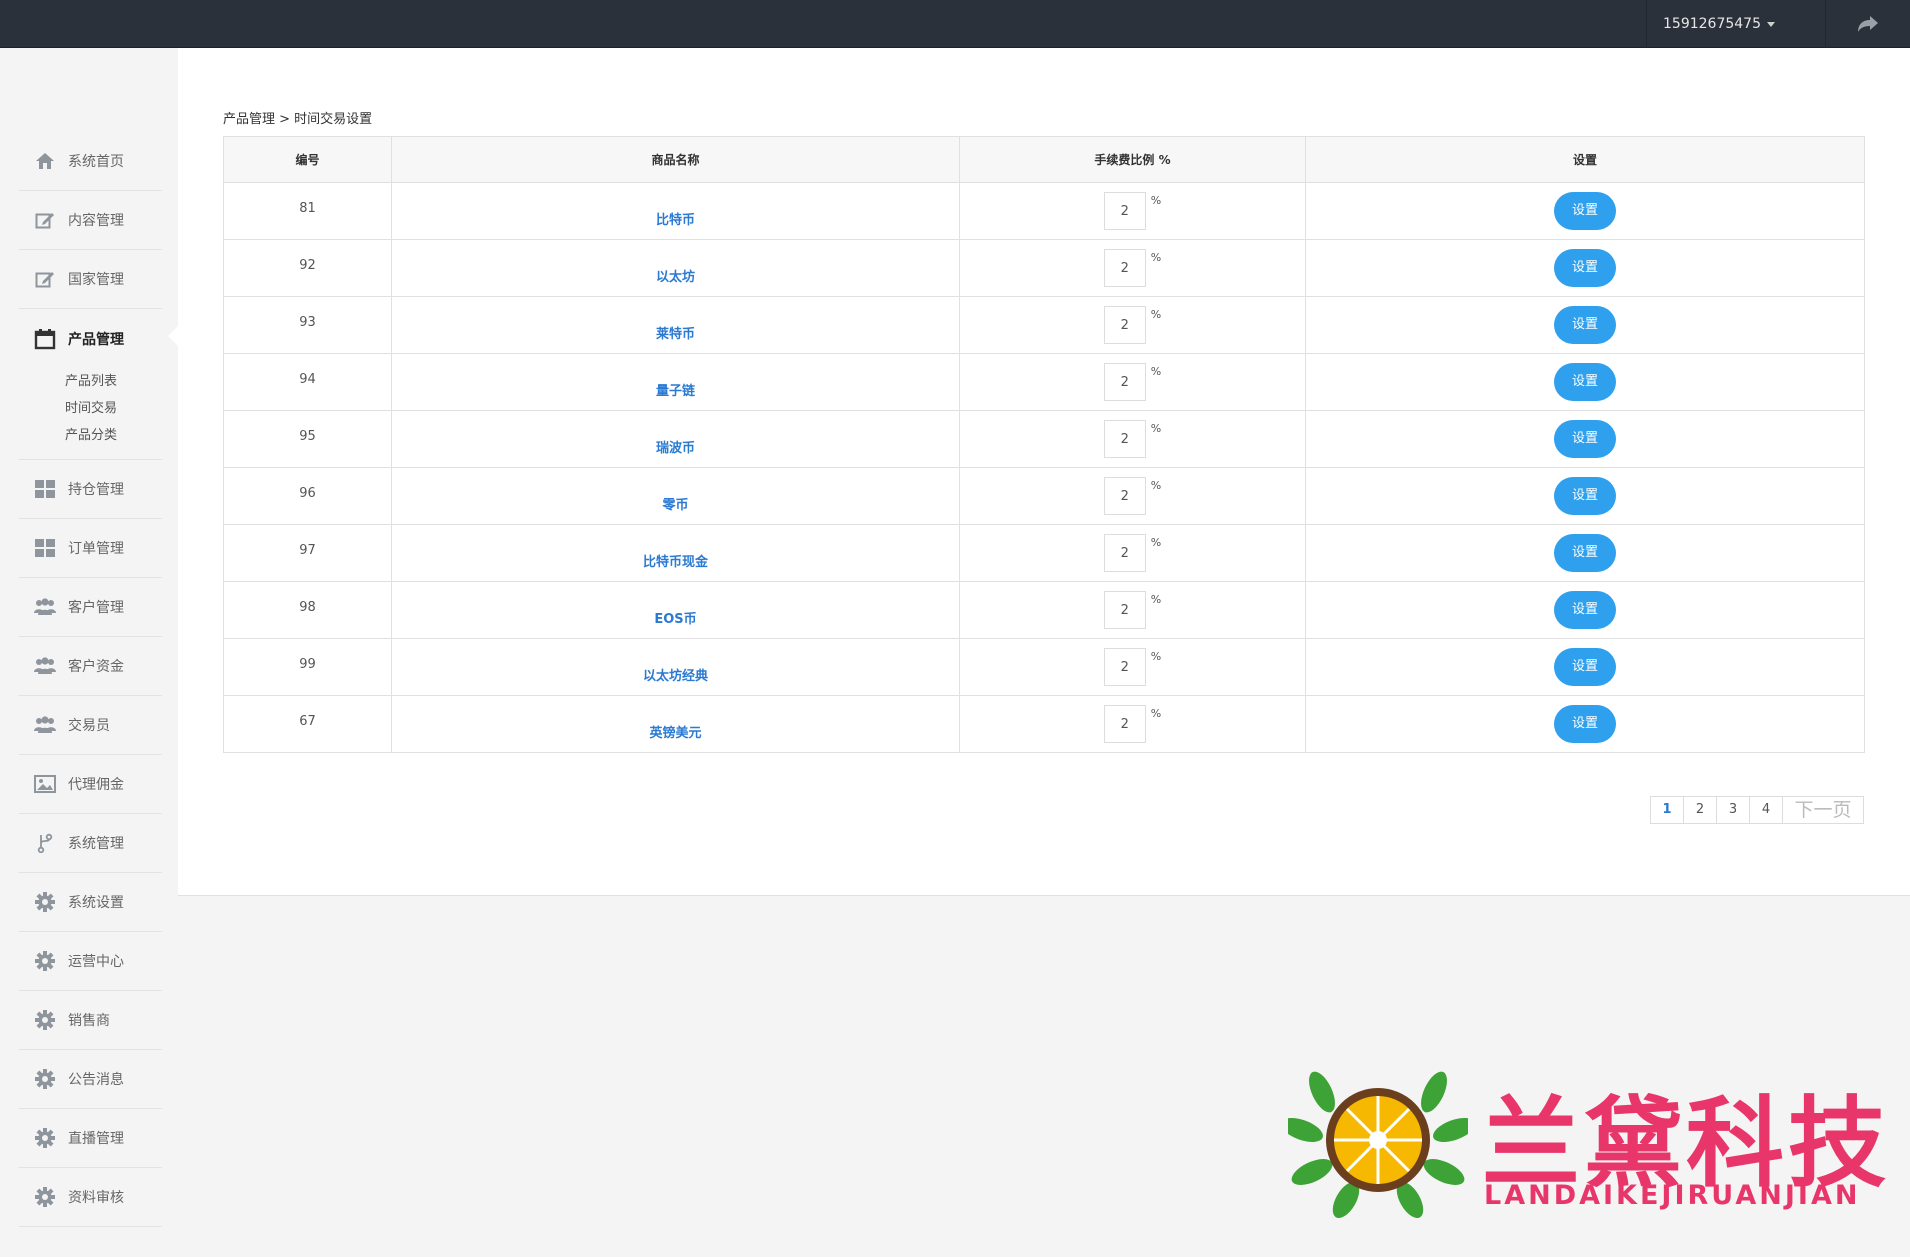 The height and width of the screenshot is (1257, 1910). I want to click on sidebar-item-label: 客户管理, so click(96, 608).